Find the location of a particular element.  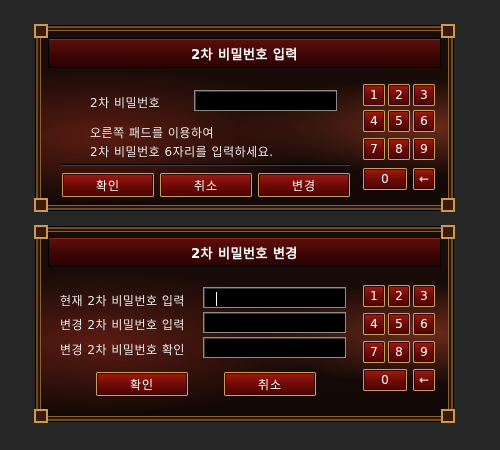

dialog-title-bar: 2차 비밀번호 입력 is located at coordinates (244, 53).